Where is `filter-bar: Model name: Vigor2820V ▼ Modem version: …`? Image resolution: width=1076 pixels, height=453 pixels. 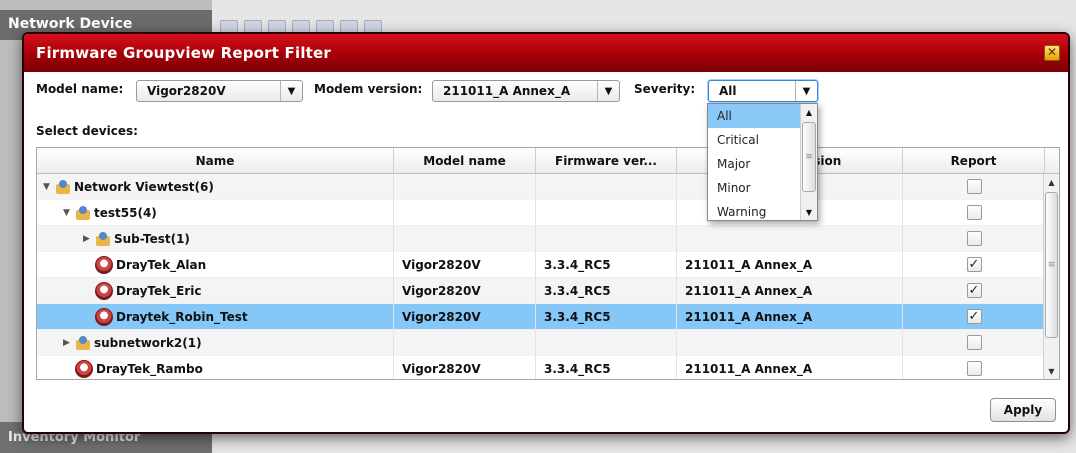
filter-bar: Model name: Vigor2820V ▼ Modem version: … is located at coordinates (546, 93).